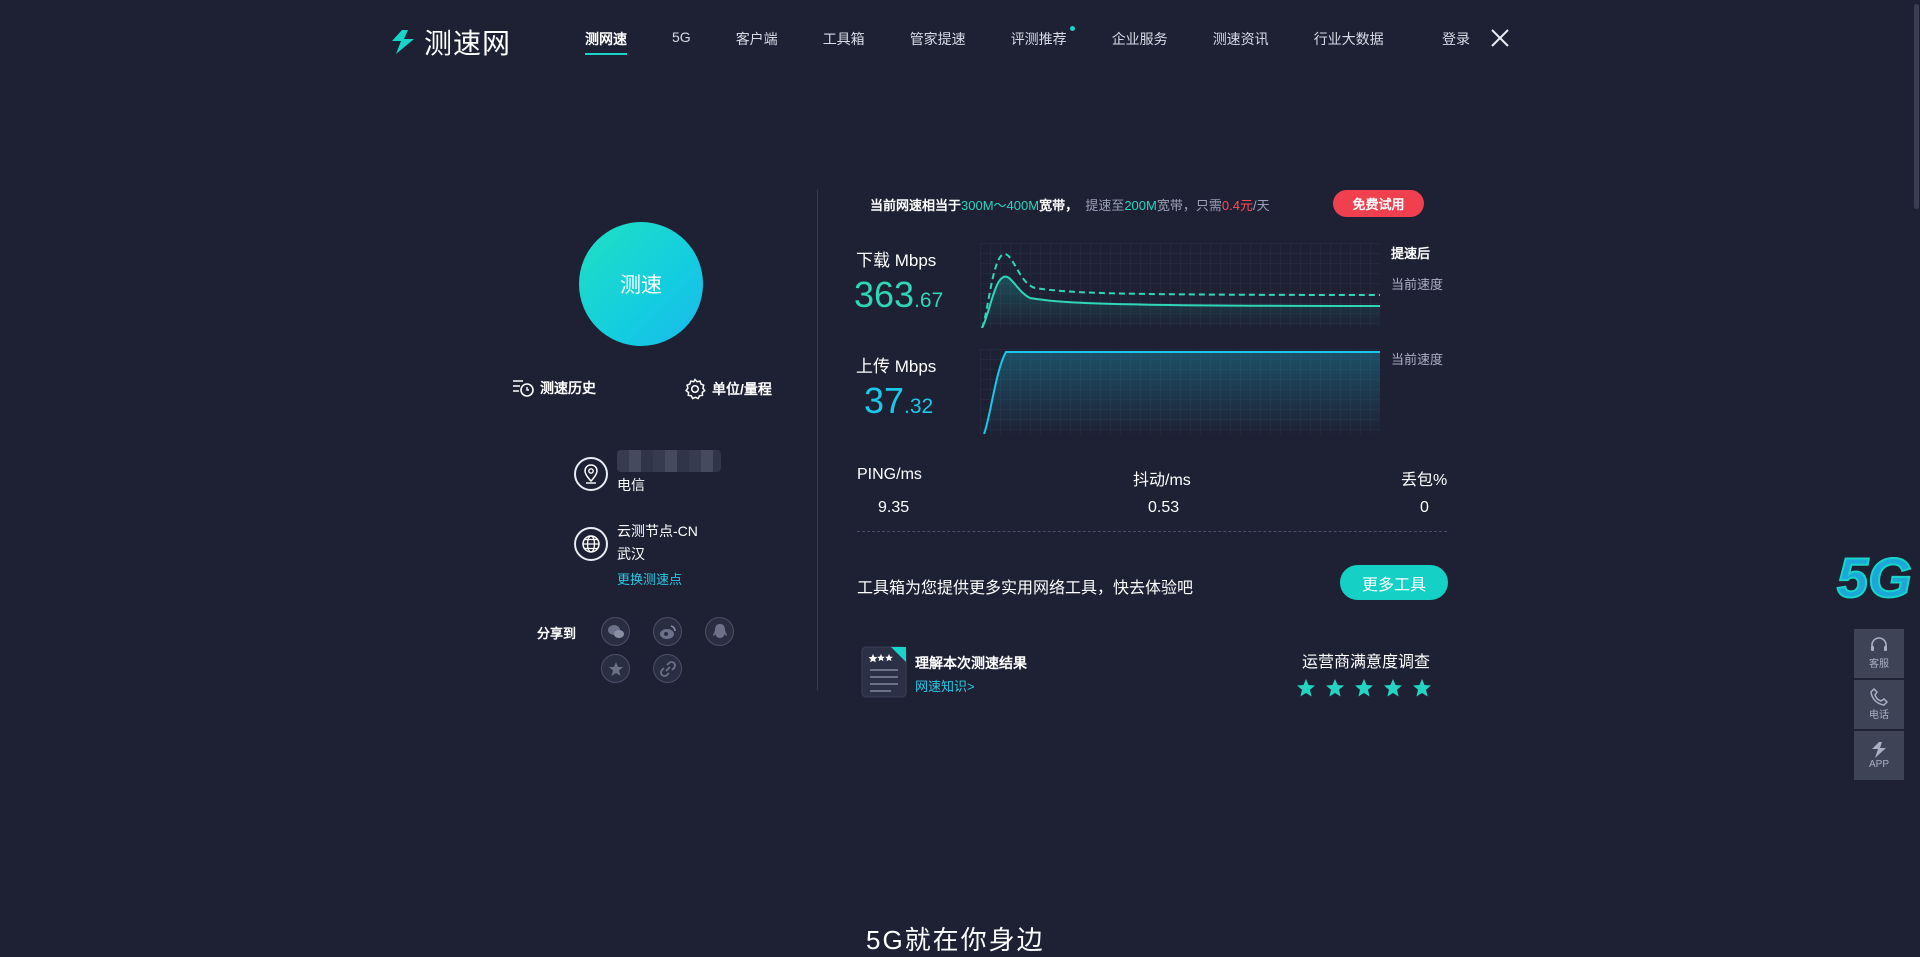 This screenshot has height=957, width=1920. Describe the element at coordinates (1189, 205) in the screenshot. I see `promo-upgrade-mid: 宽带，只需` at that location.